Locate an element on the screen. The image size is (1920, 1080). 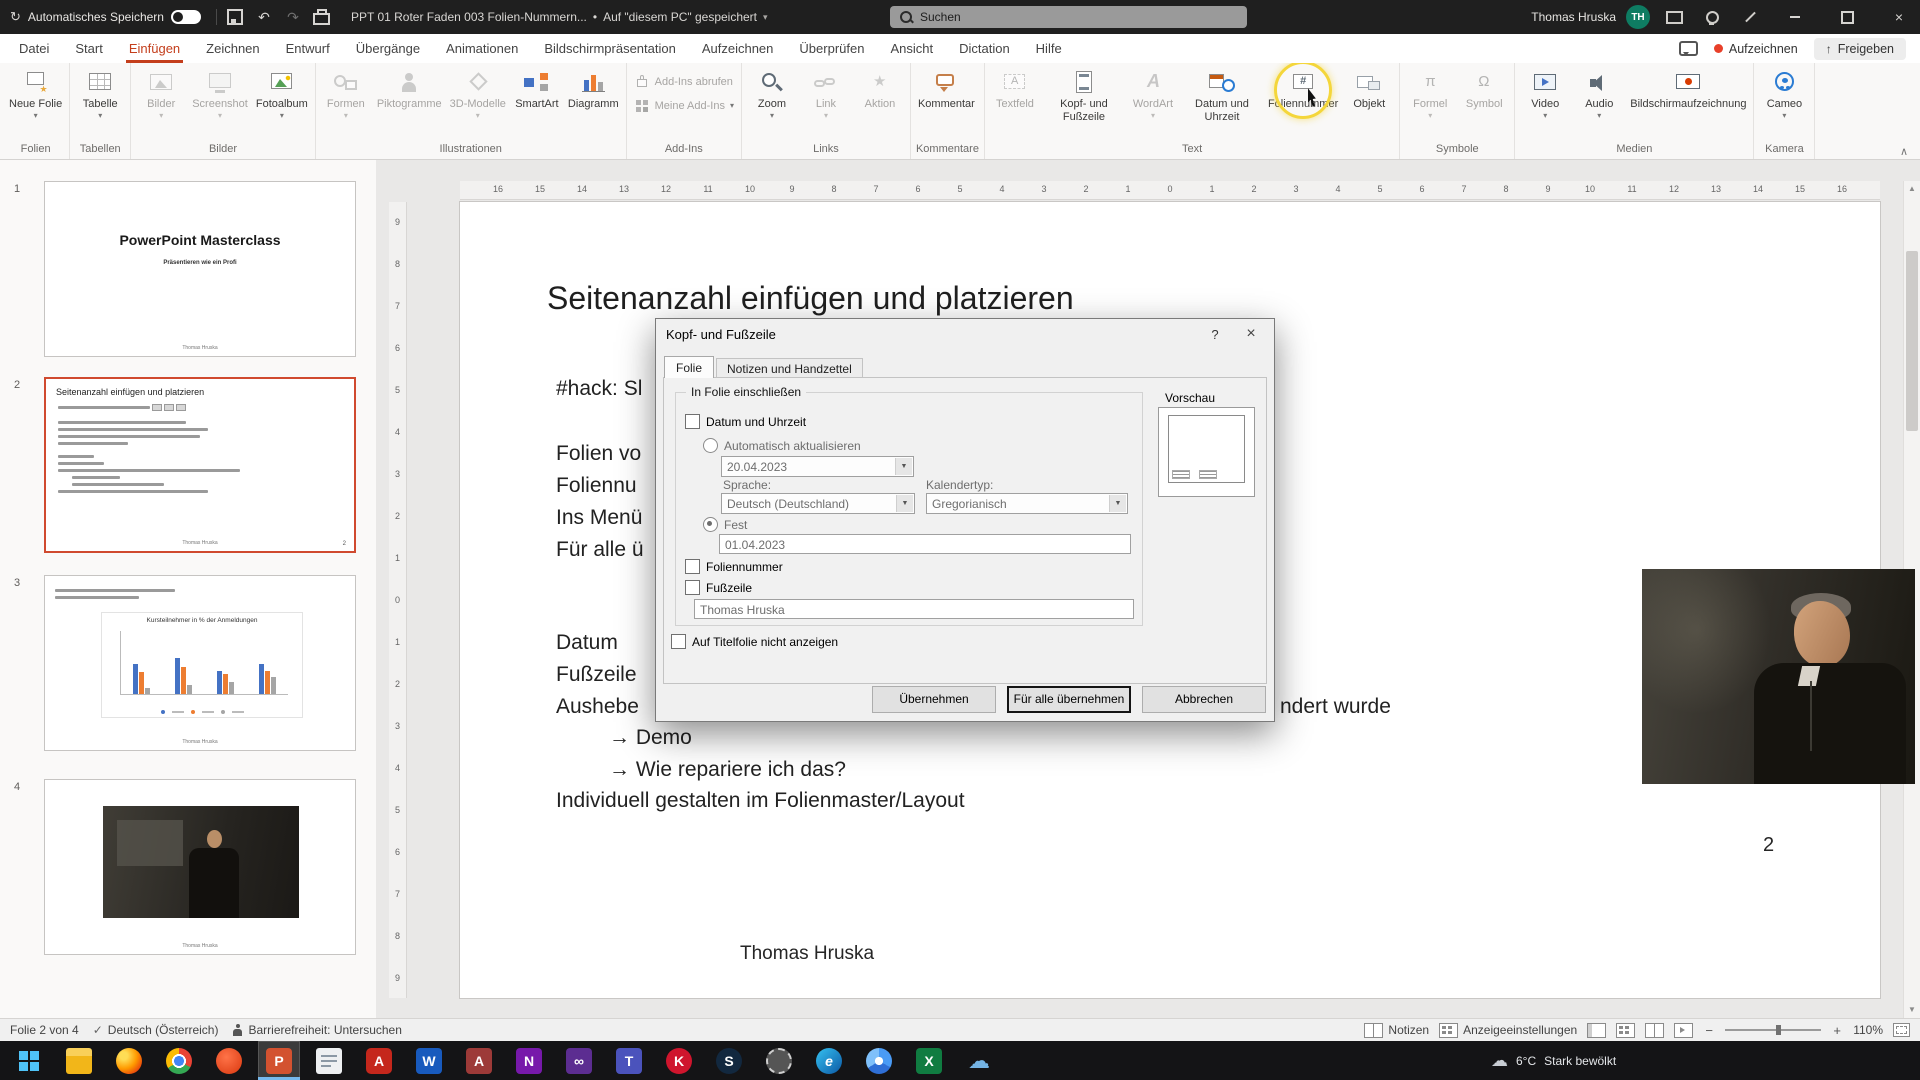
saved-status: Auf "diesem PC" gespeichert is located at coordinates (680, 17).